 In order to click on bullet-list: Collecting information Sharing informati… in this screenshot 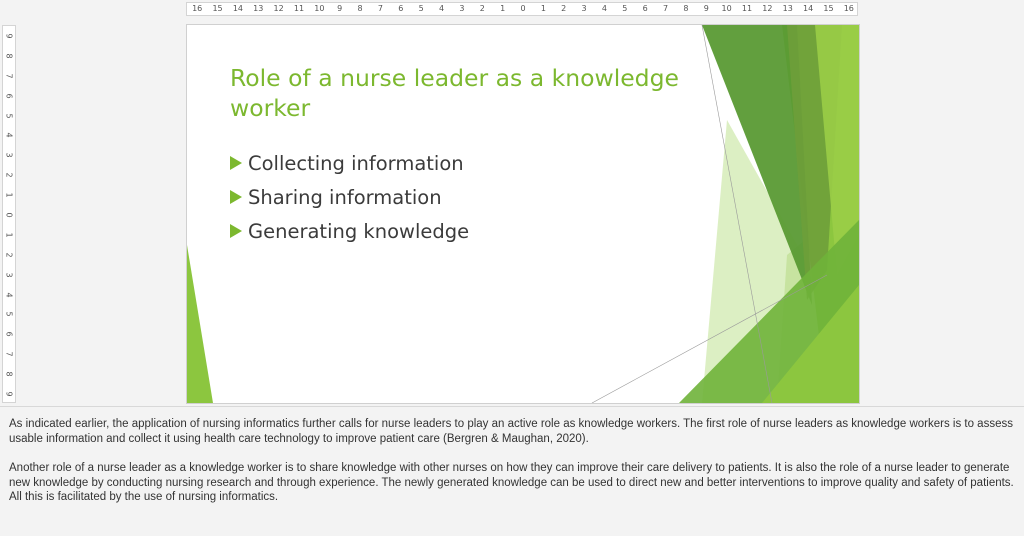, I will do `click(349, 197)`.